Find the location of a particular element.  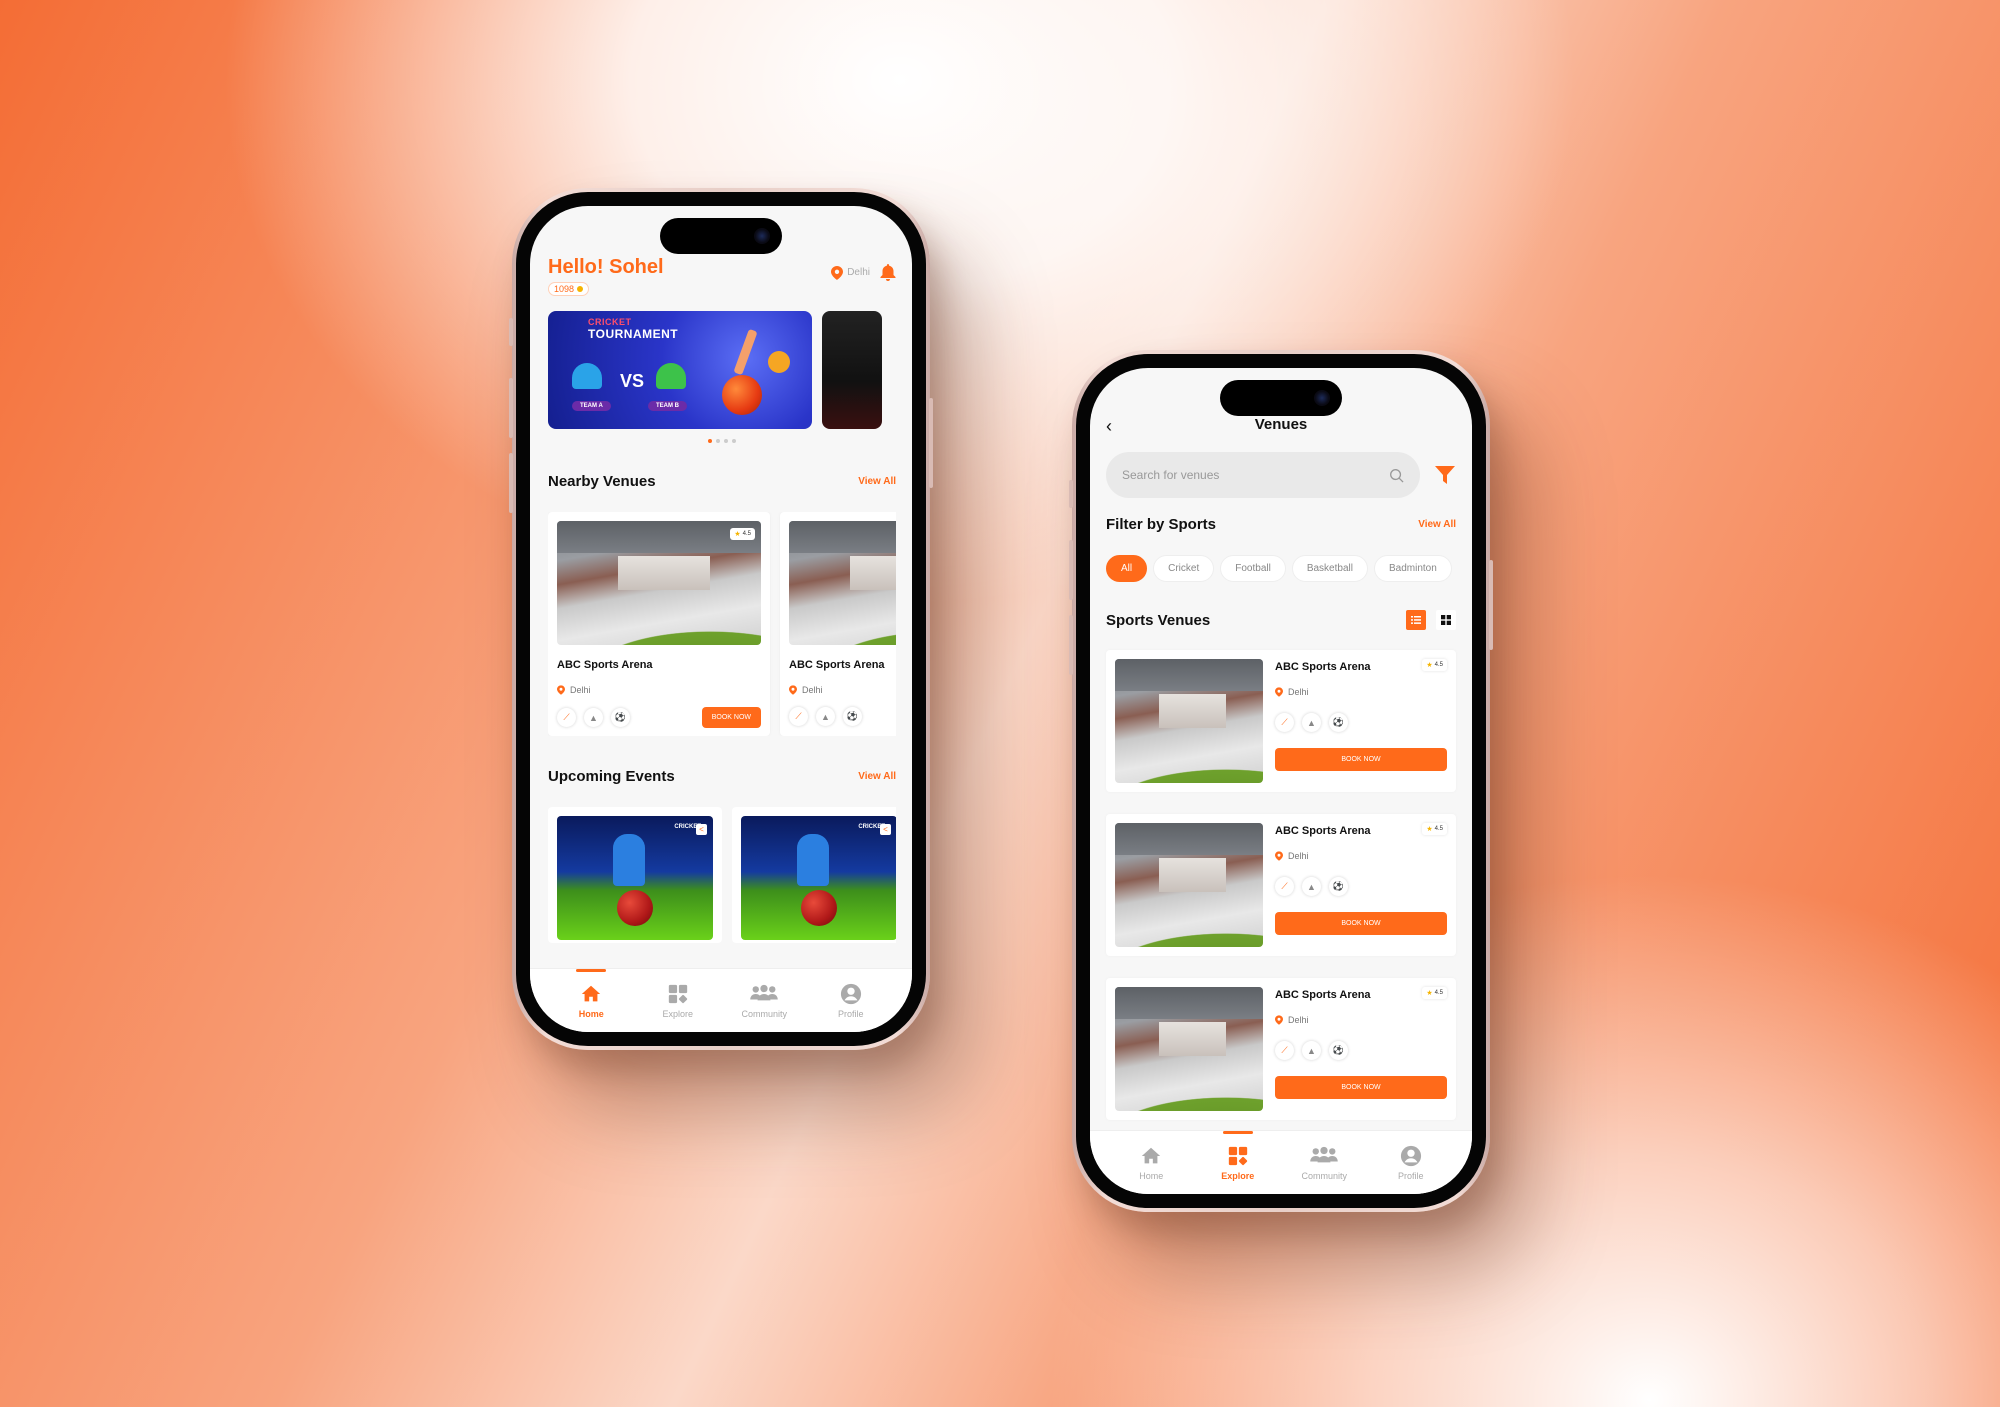

chip-basketball: Basketball is located at coordinates (1329, 568).